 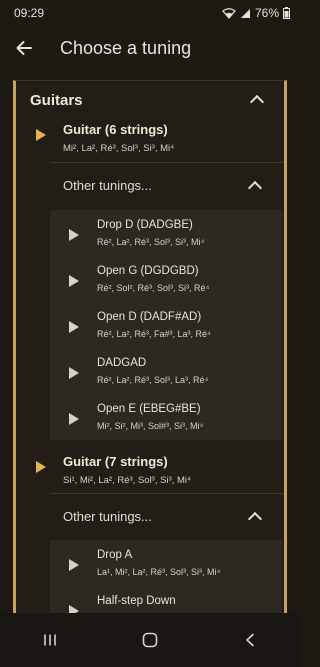 I want to click on tuning-title: Drop A, so click(x=115, y=555).